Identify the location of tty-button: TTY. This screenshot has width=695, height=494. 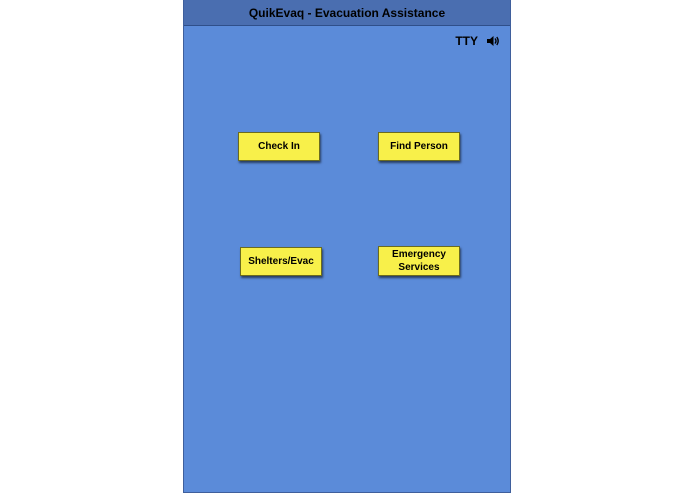
(466, 41).